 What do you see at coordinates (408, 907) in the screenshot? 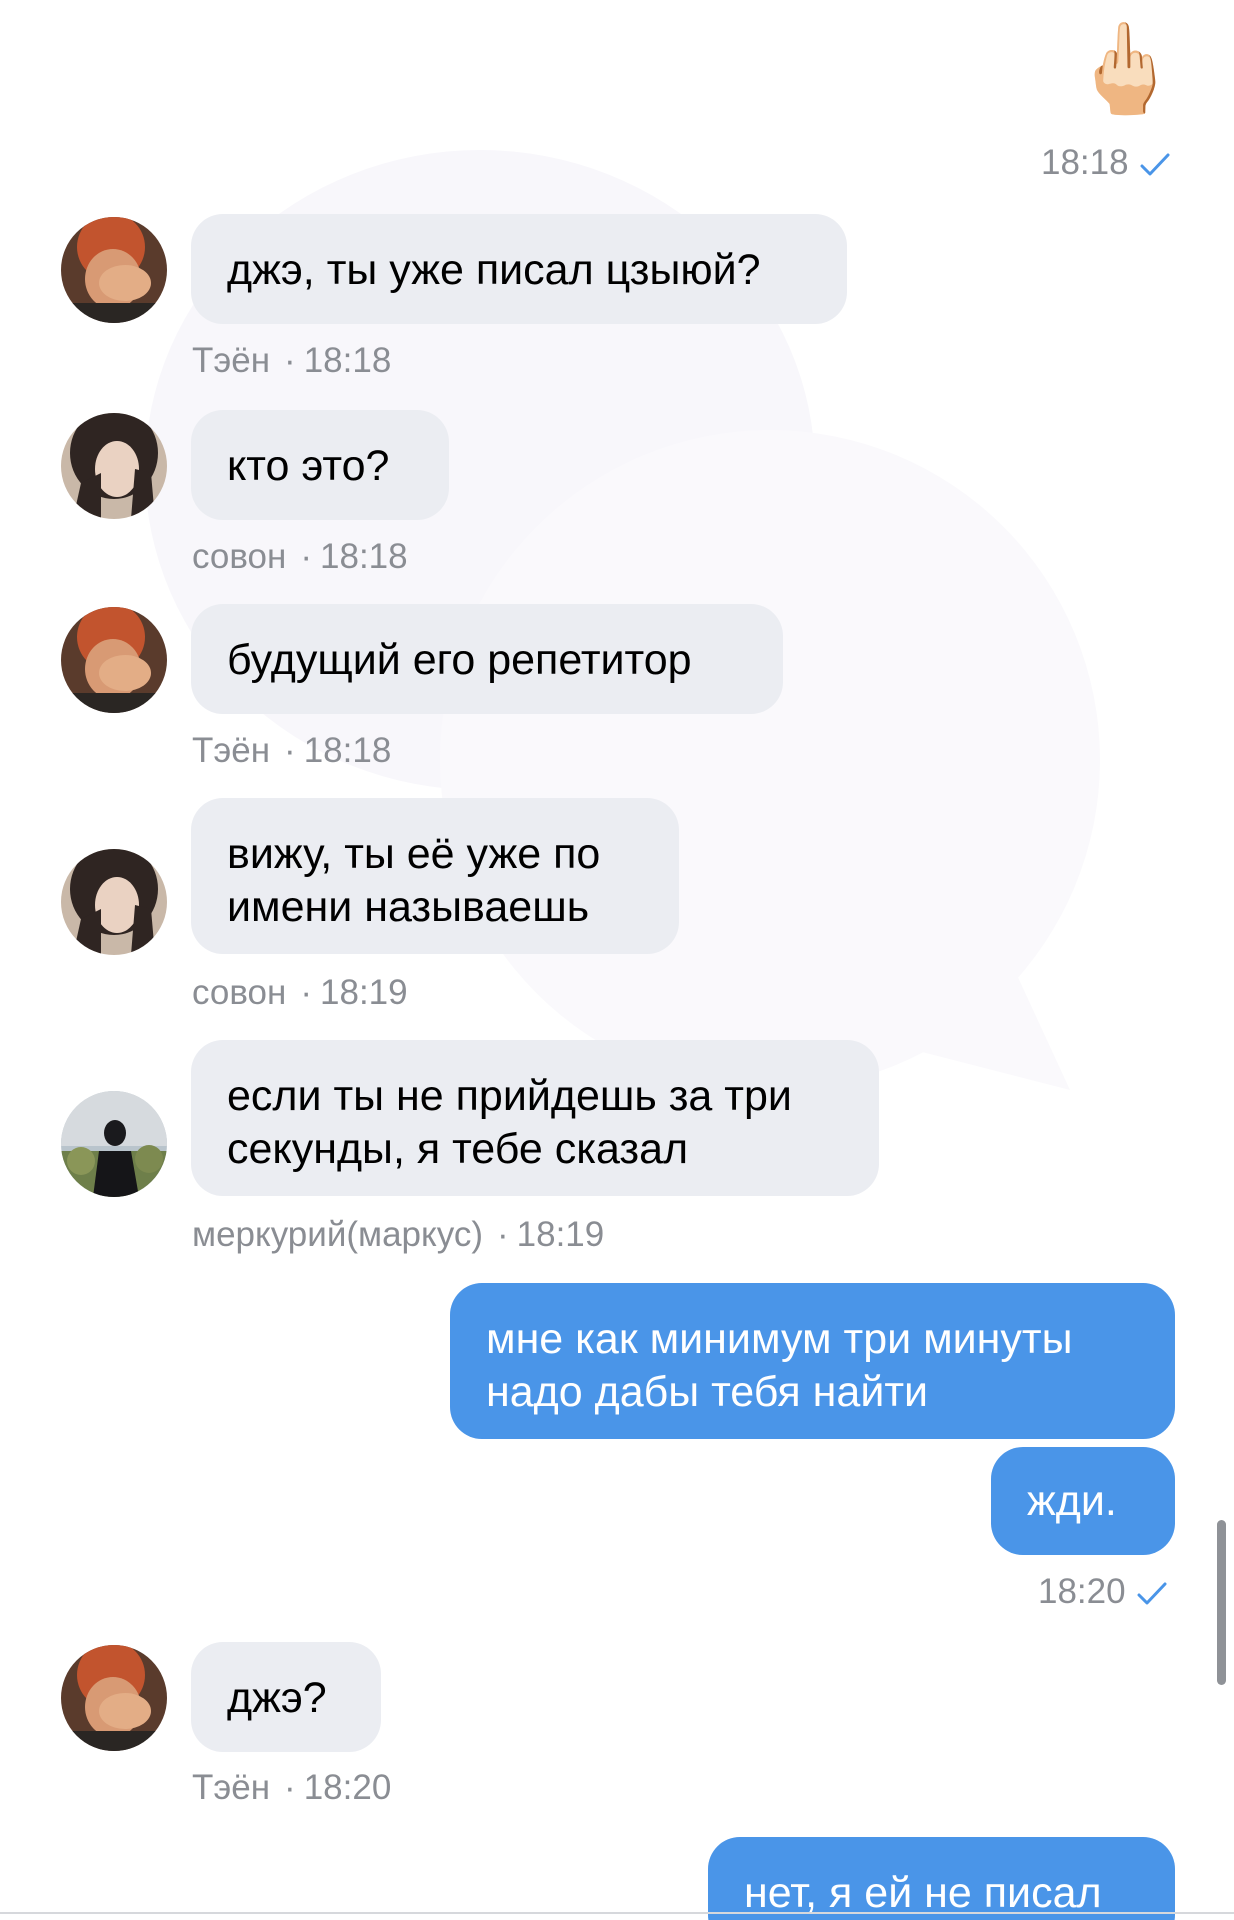
I see `message-text-line: имени называешь` at bounding box center [408, 907].